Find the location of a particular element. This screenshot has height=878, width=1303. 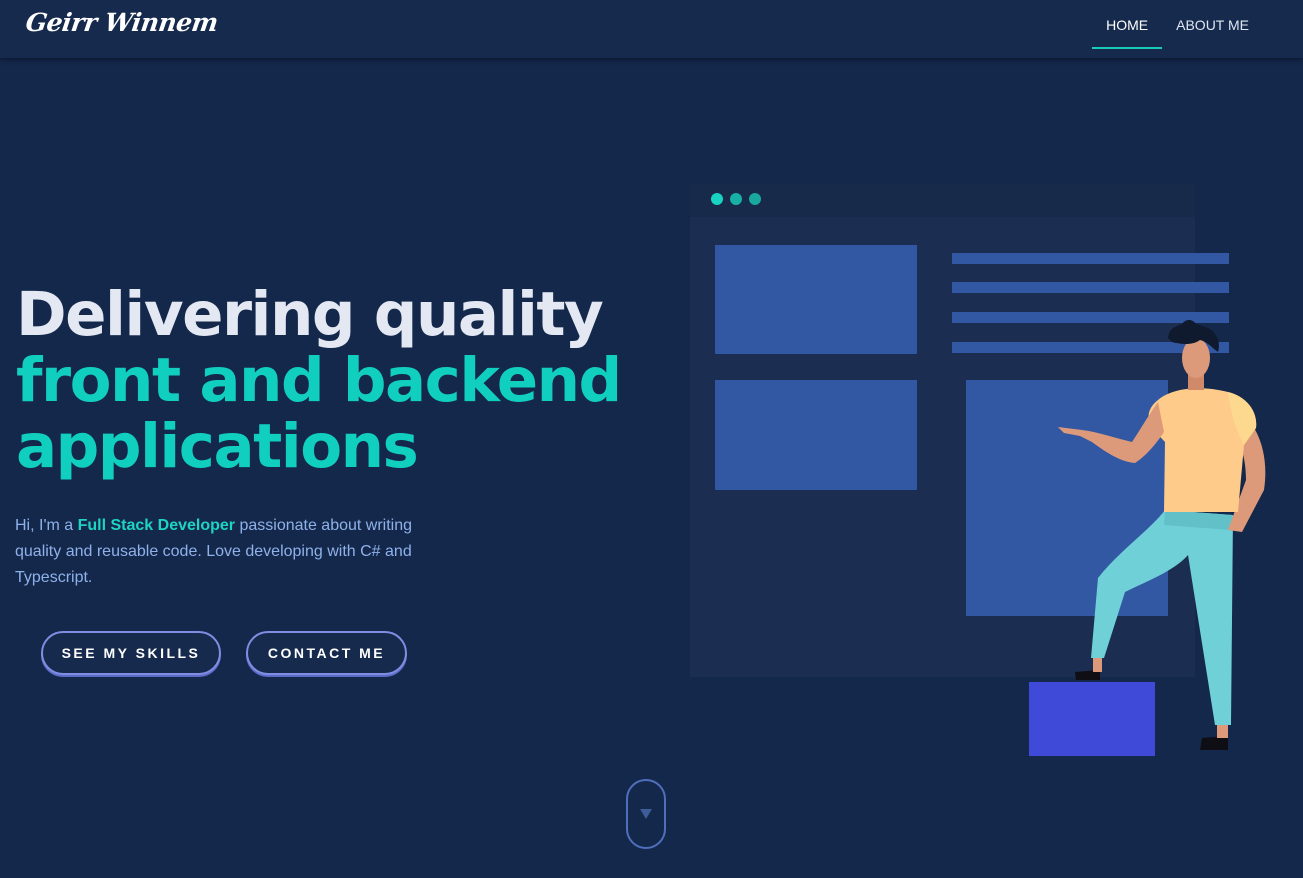

intro-highlight: Full Stack Developer is located at coordinates (156, 525).